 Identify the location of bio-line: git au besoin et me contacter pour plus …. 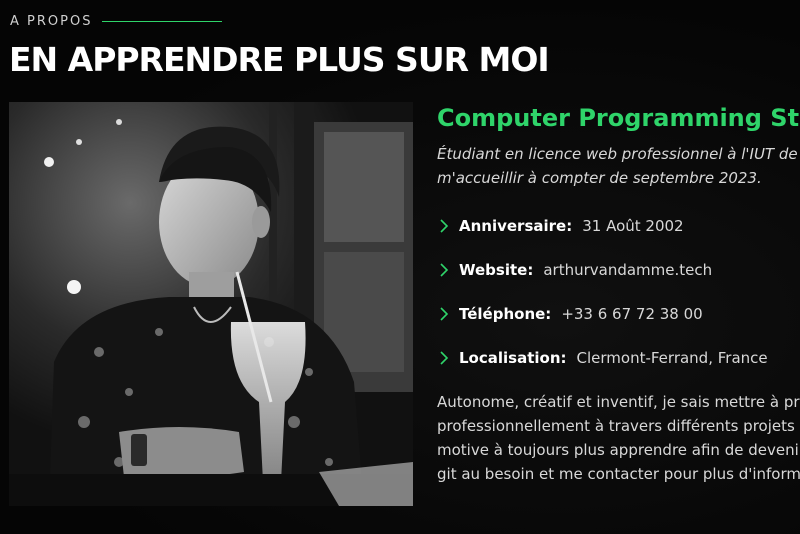
(618, 474).